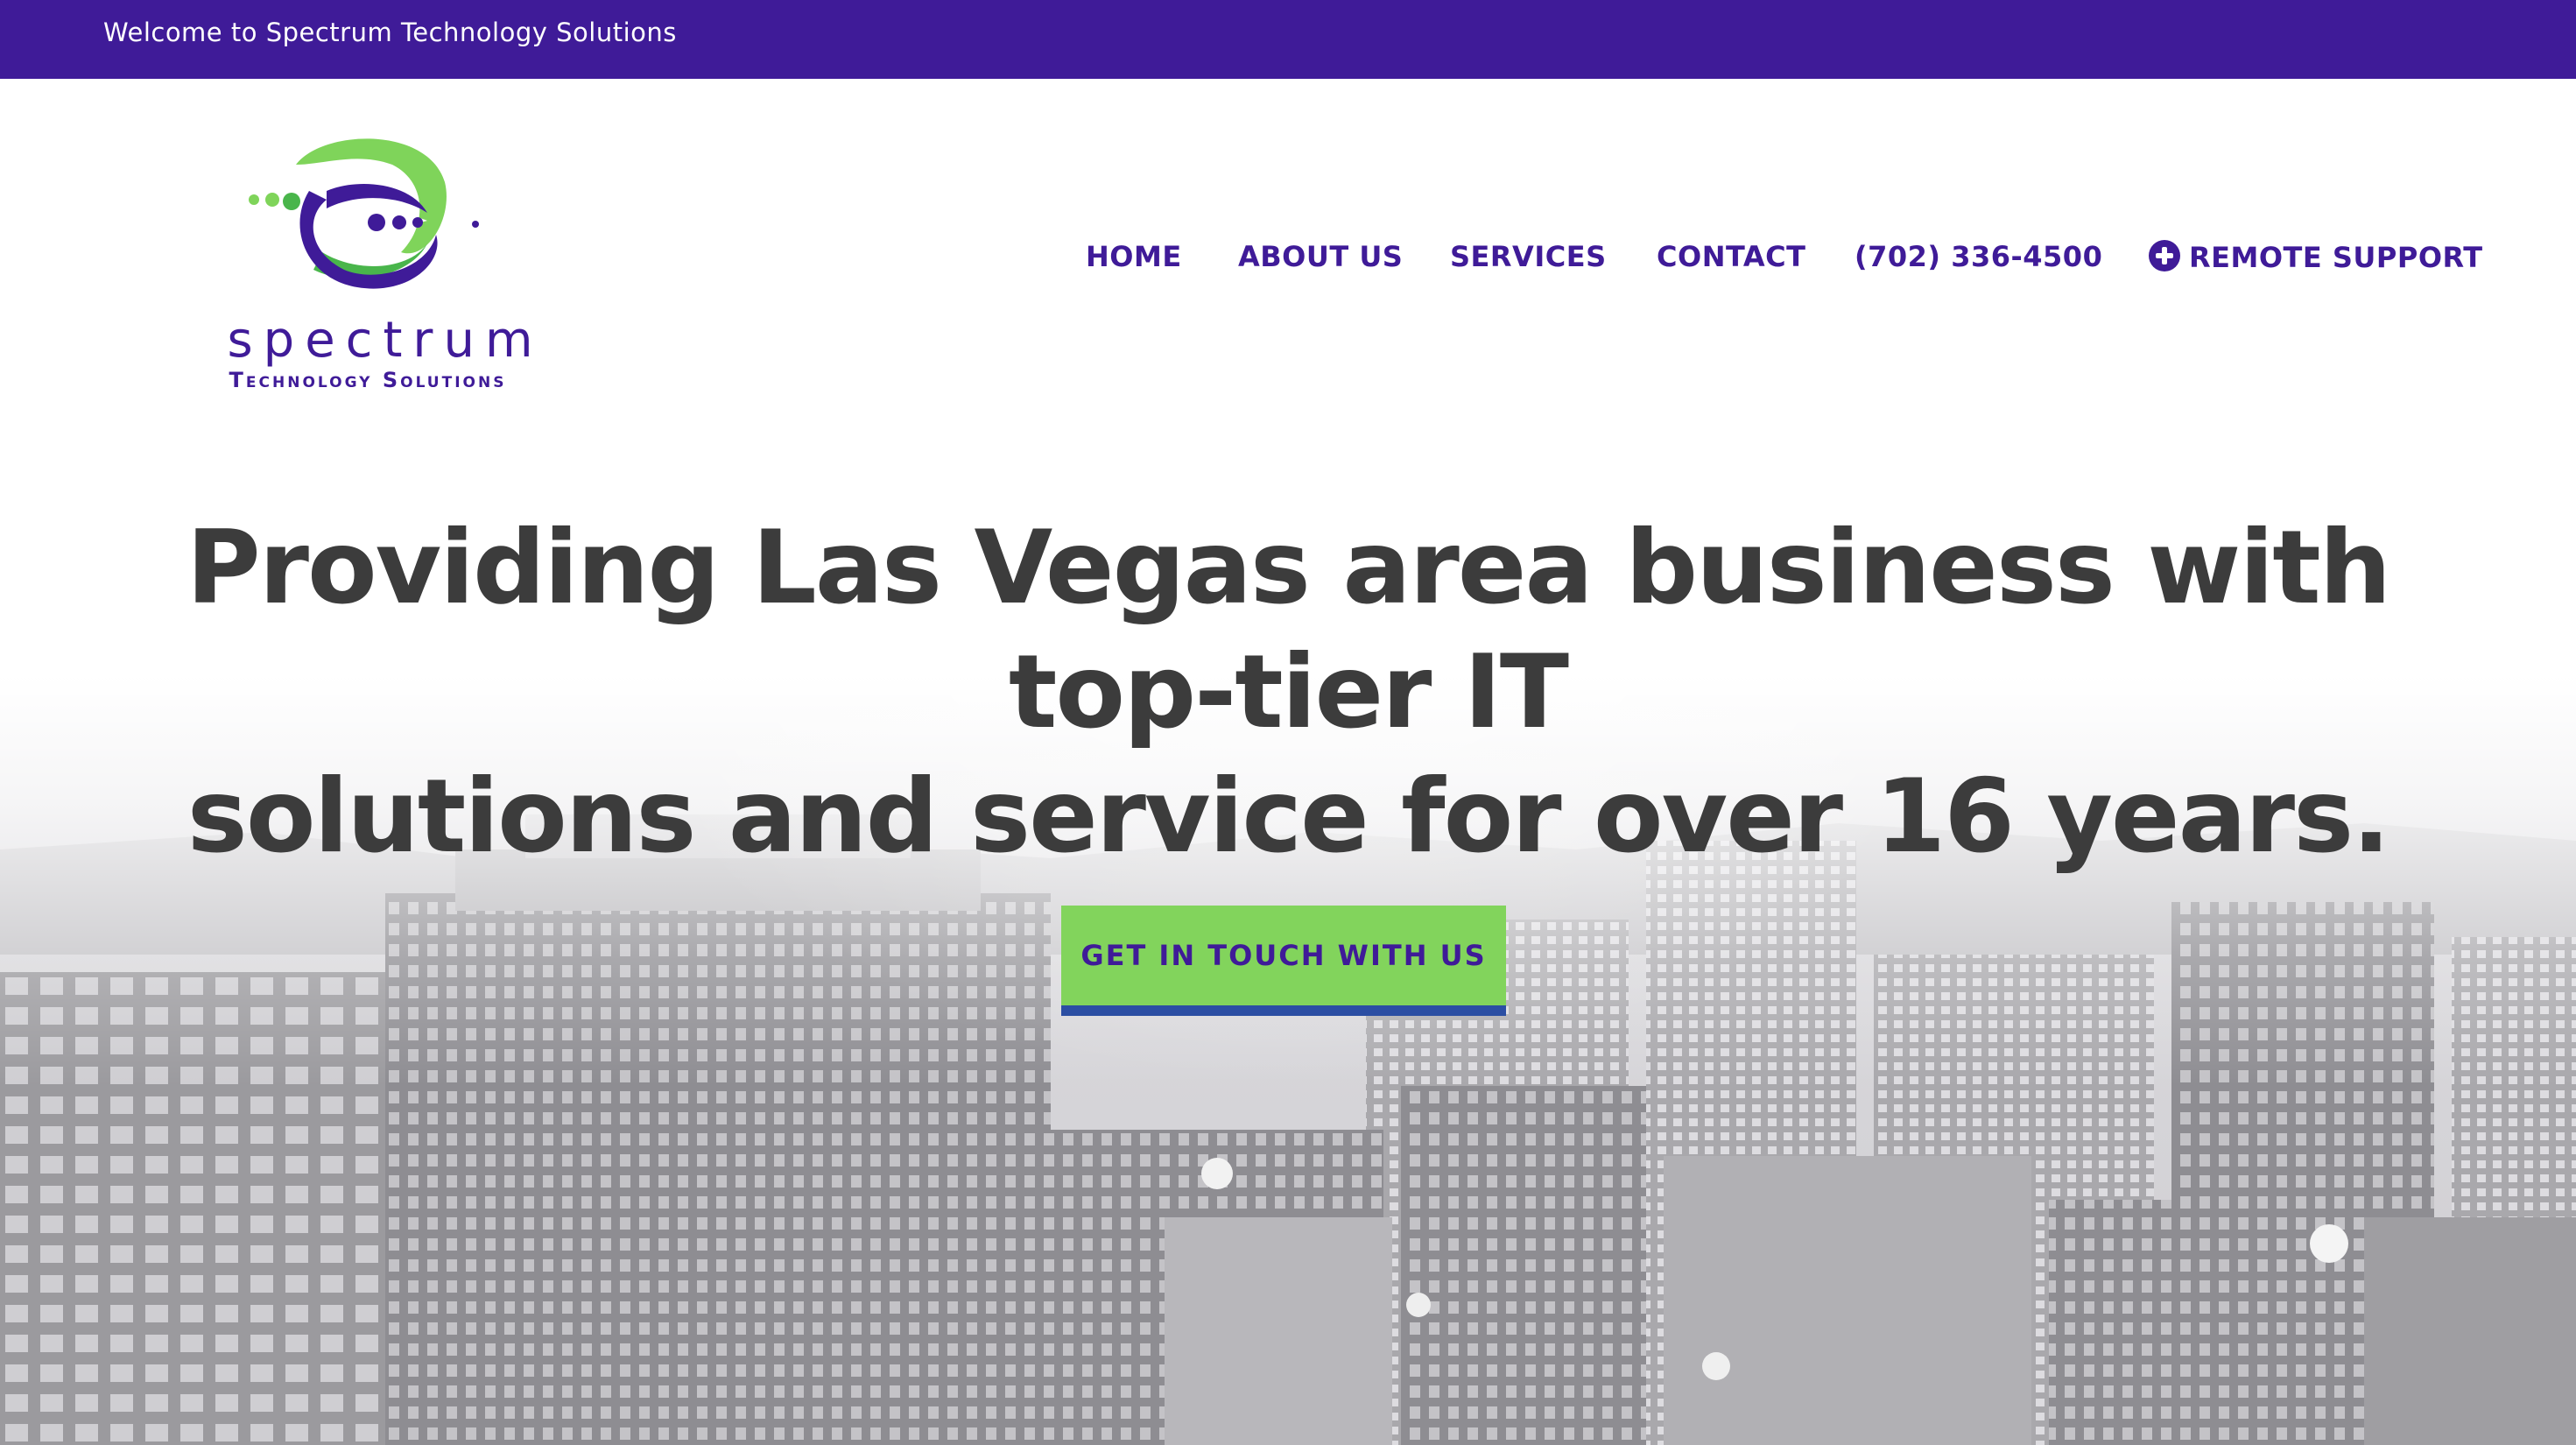  Describe the element at coordinates (2336, 257) in the screenshot. I see `nav-remote-support-label: REMOTE SUPPORT` at that location.